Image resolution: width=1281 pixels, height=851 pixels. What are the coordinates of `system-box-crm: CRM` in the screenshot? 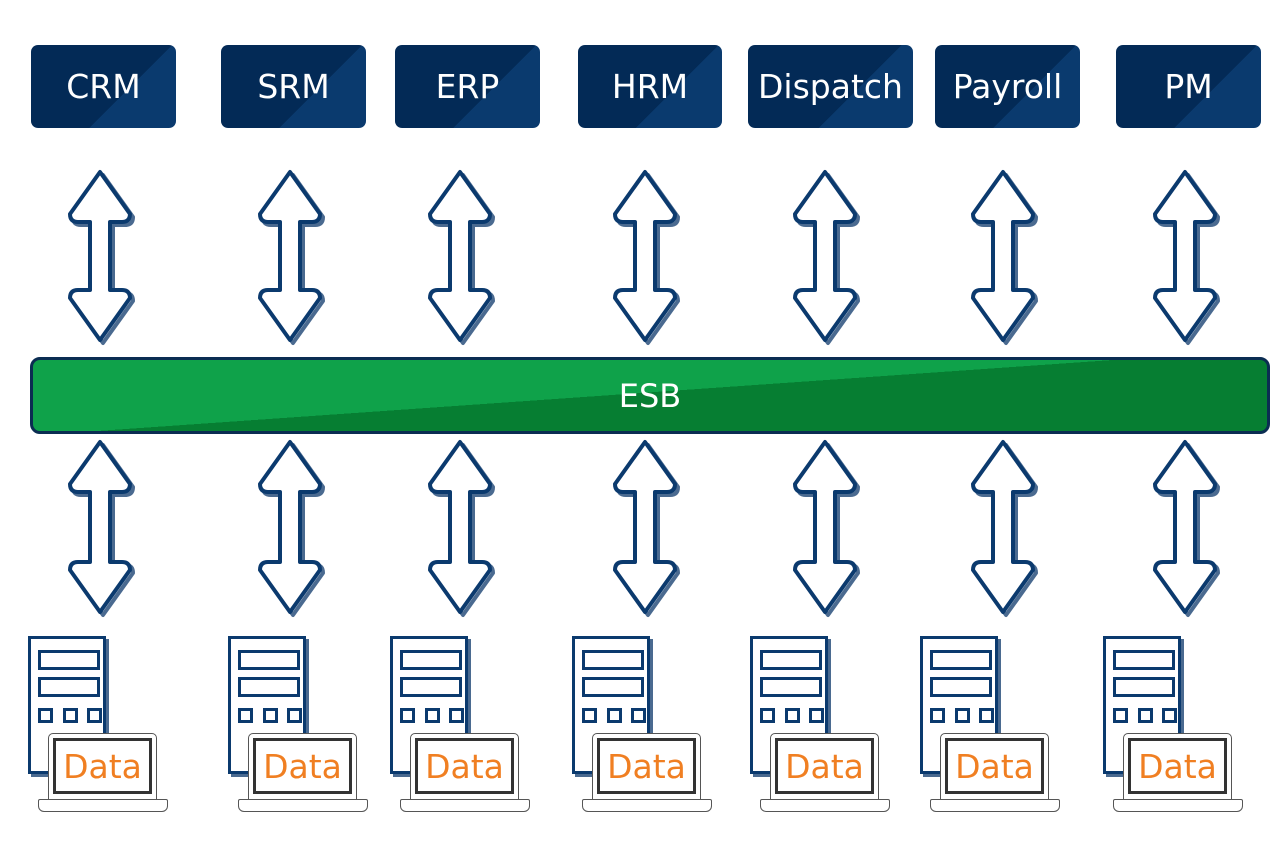 It's located at (103, 86).